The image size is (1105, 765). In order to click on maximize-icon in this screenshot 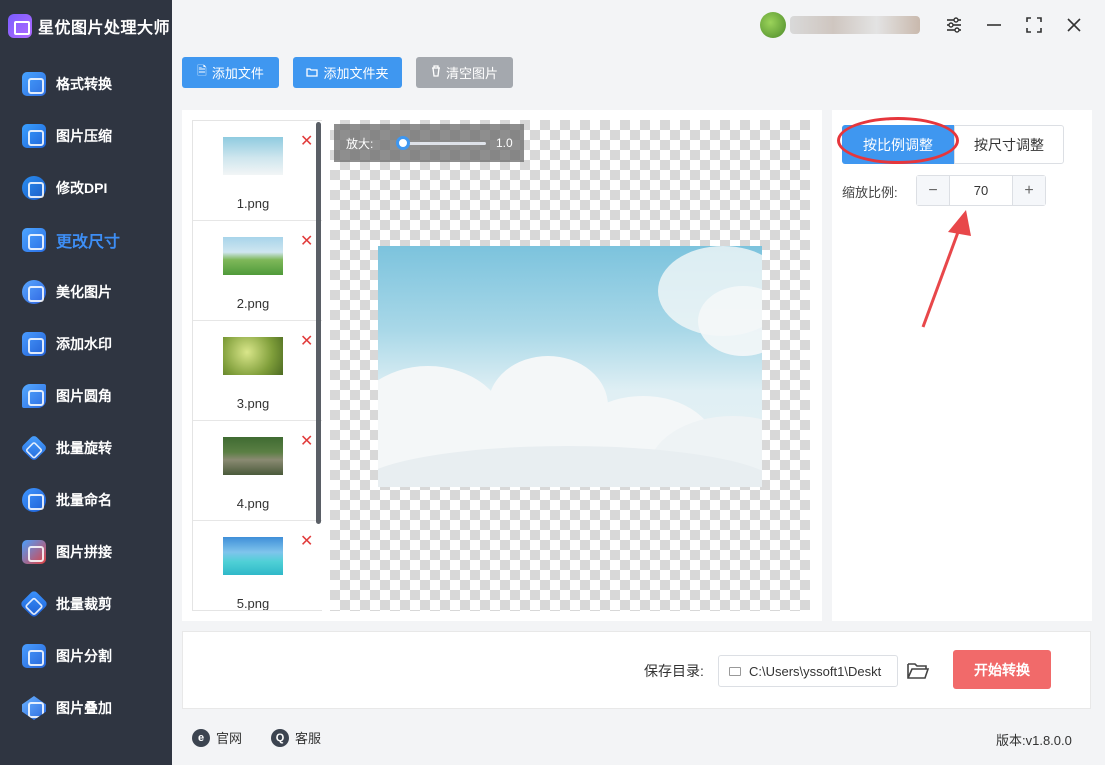, I will do `click(1034, 25)`.